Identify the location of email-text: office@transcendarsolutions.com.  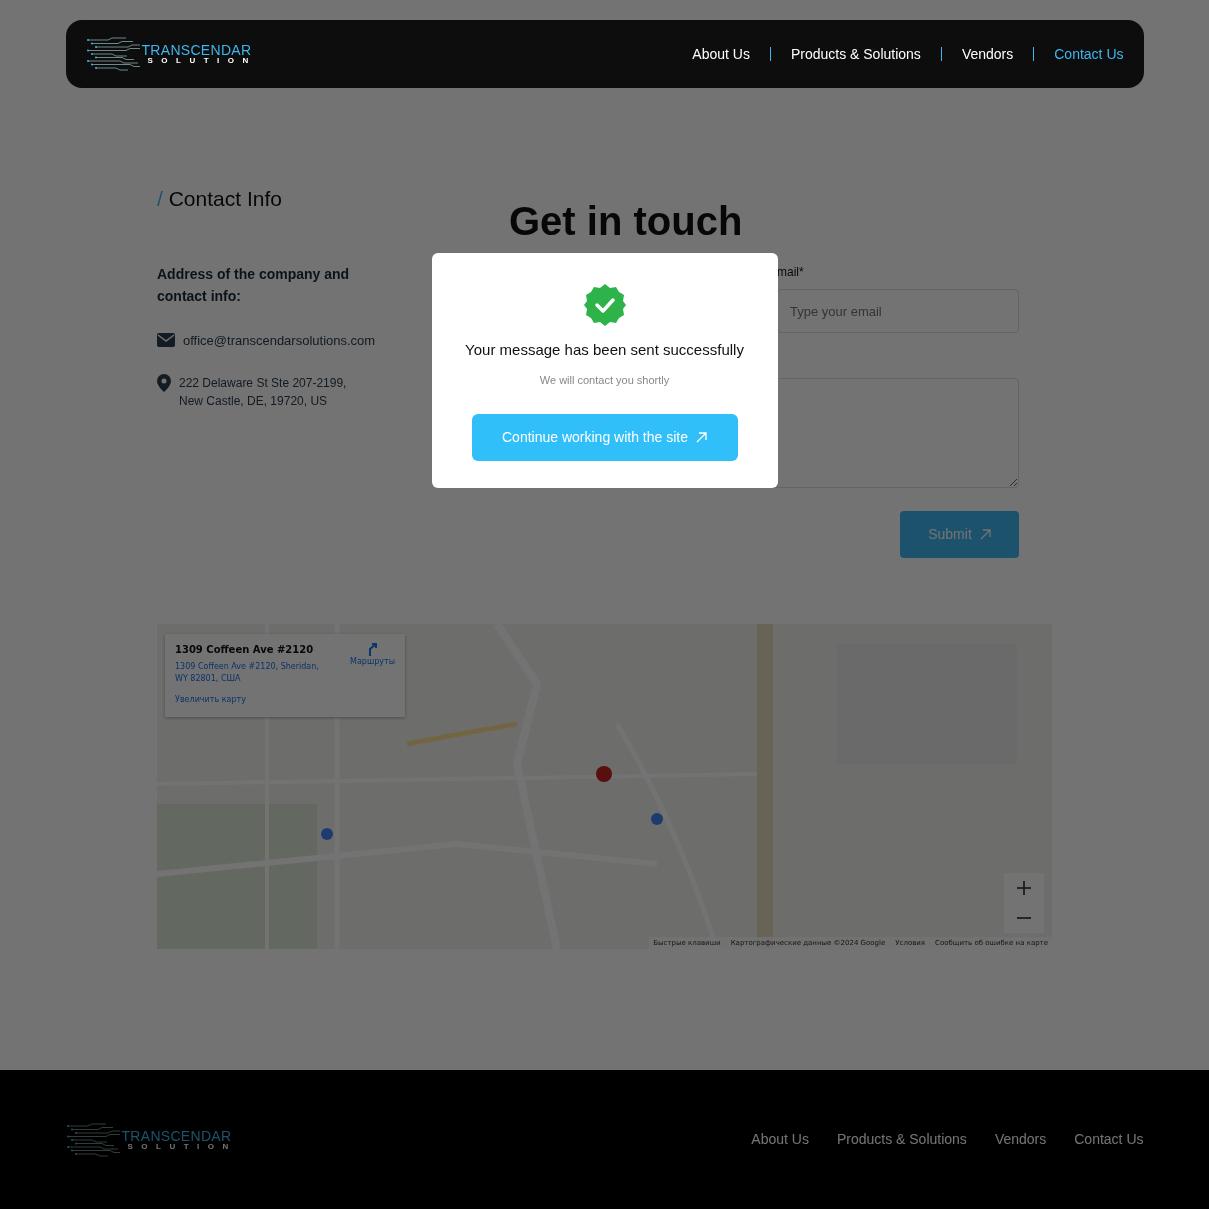
(279, 340).